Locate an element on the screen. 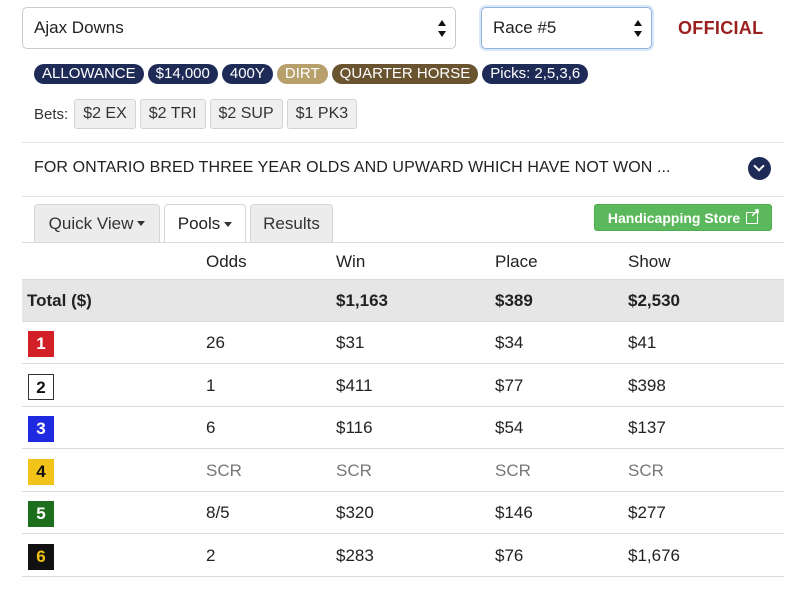 This screenshot has height=590, width=800. table-row: 5 8/5 $320 $146 $277 is located at coordinates (403, 513).